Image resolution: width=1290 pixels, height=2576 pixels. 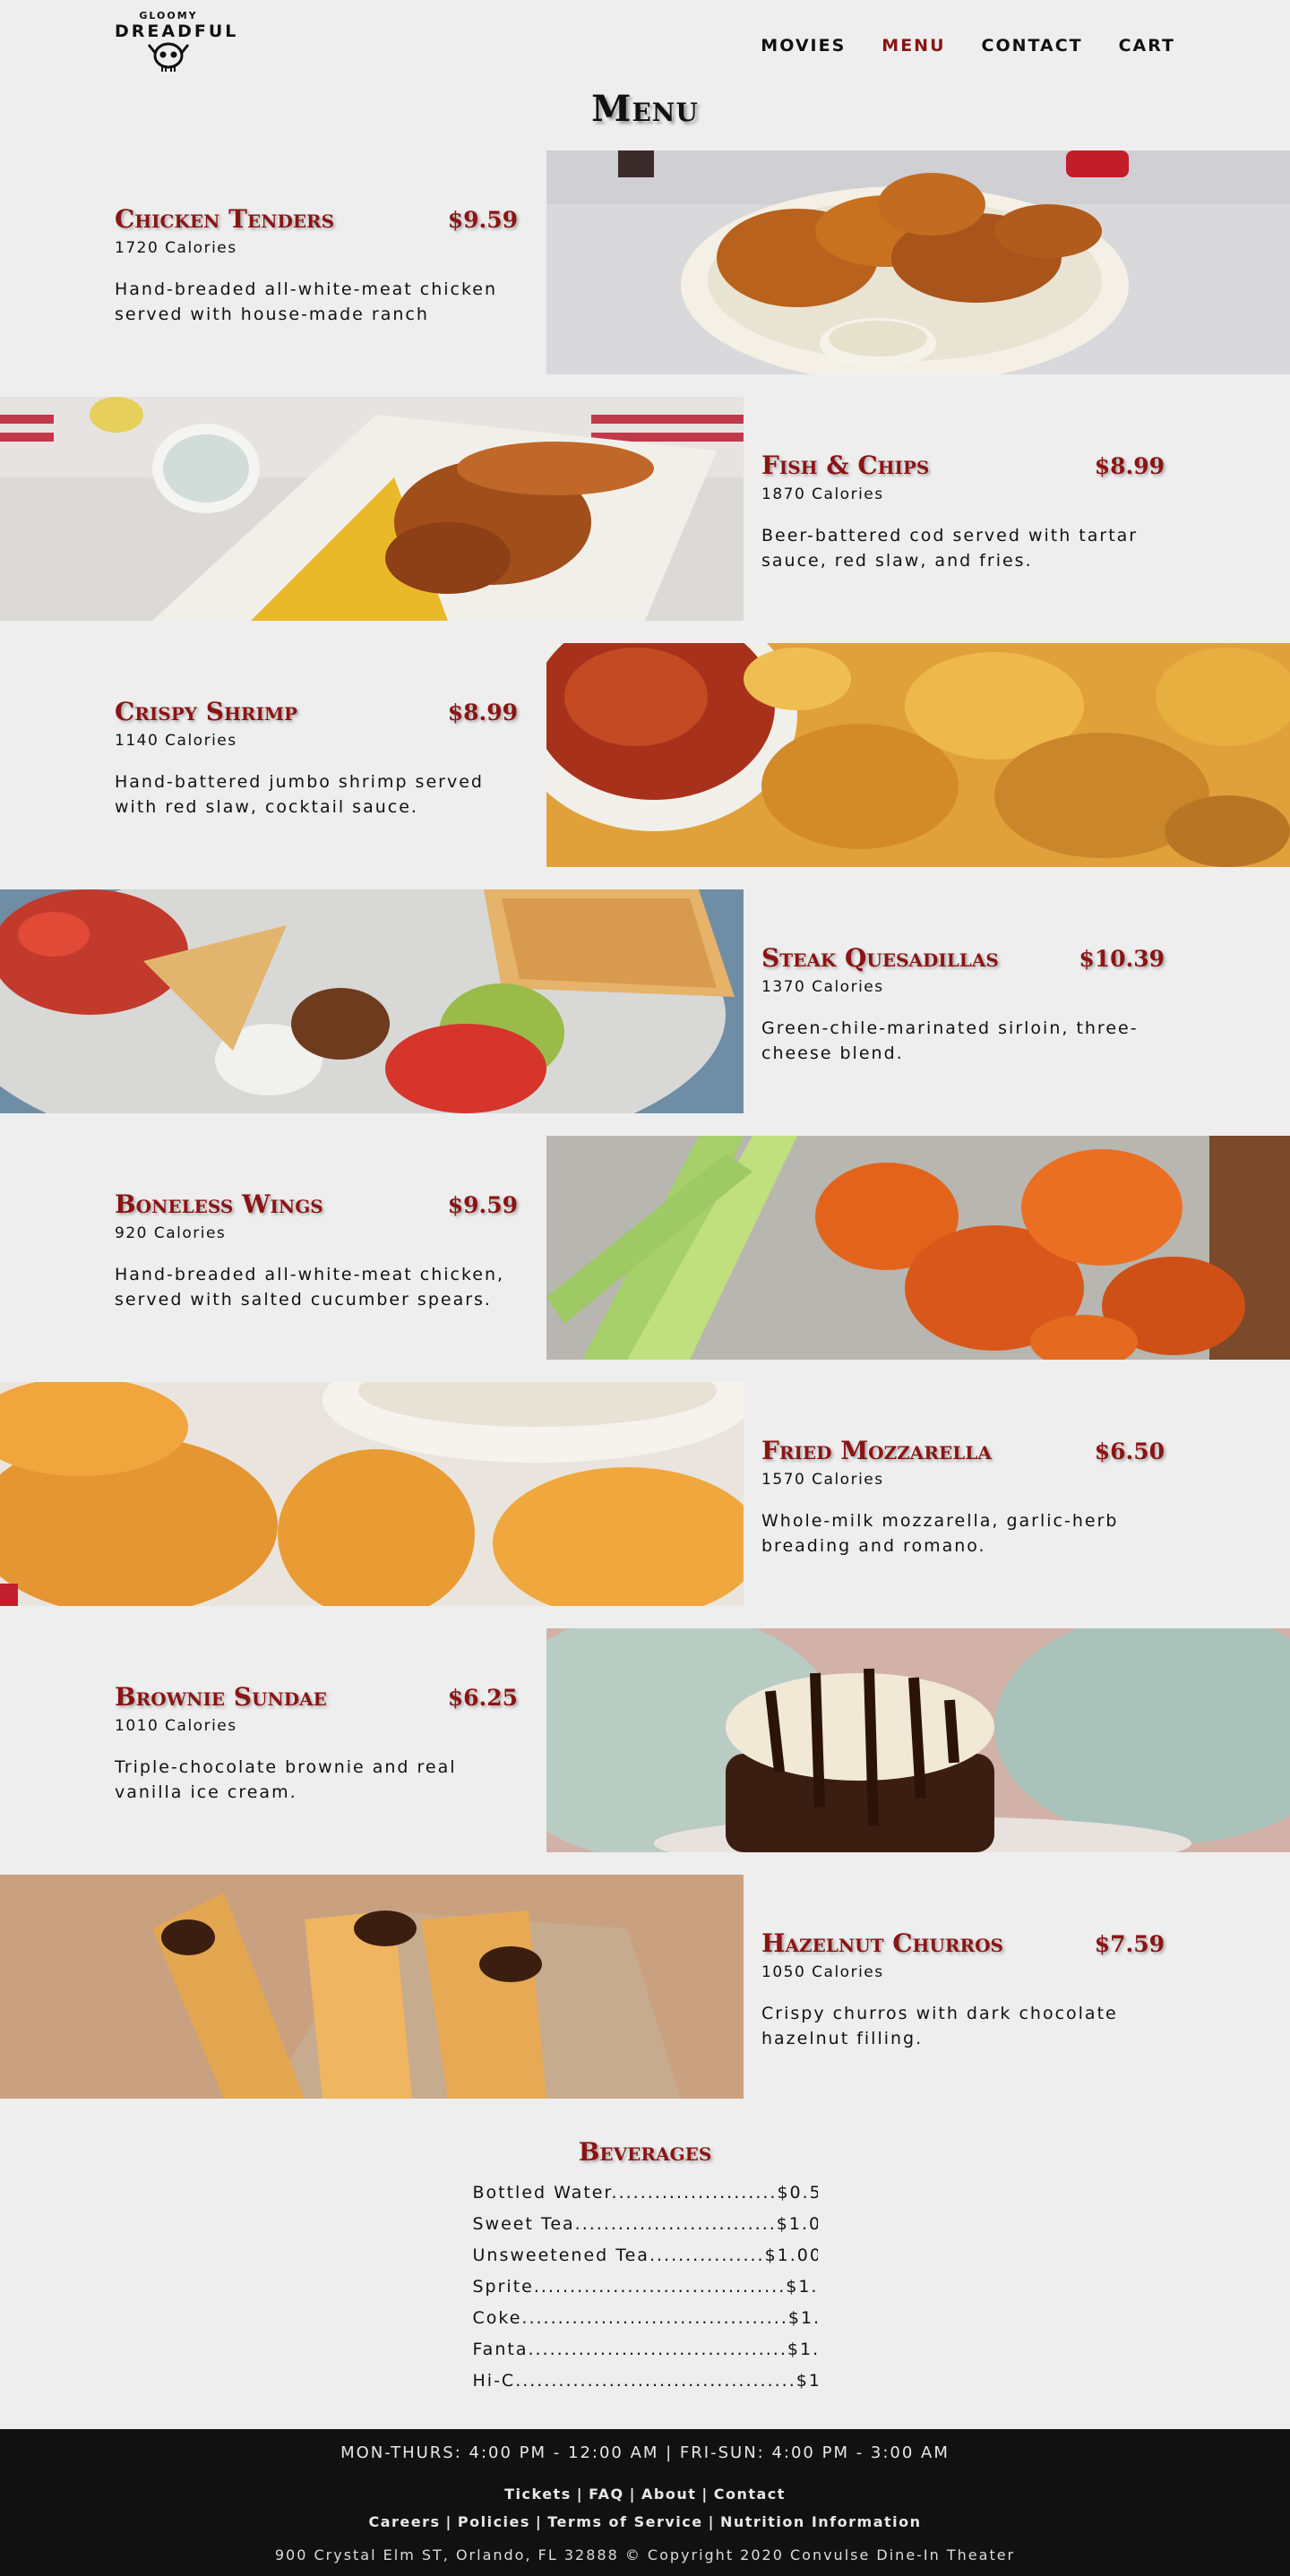 I want to click on menu-item-calories: 1720 Calories, so click(x=176, y=248).